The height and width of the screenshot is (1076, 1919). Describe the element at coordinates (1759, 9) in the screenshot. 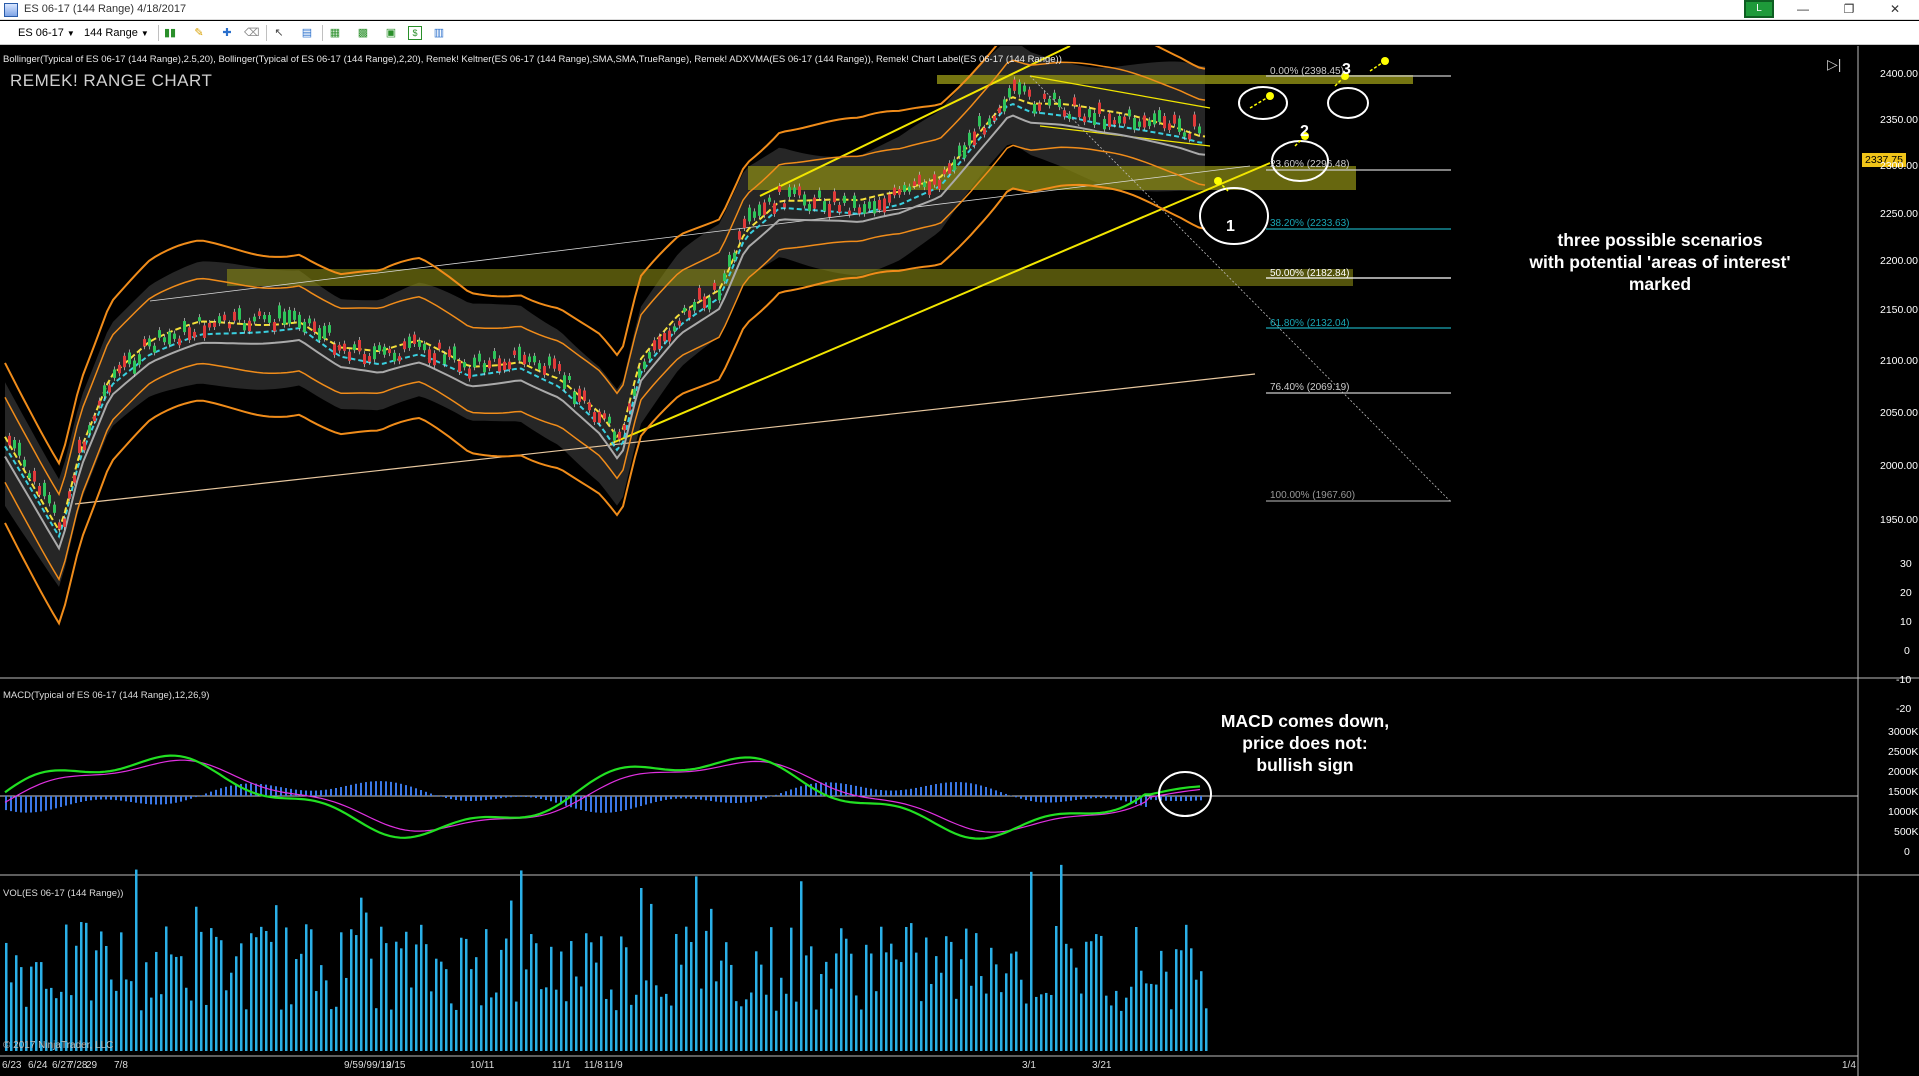

I see `connection-status-badge: L` at that location.